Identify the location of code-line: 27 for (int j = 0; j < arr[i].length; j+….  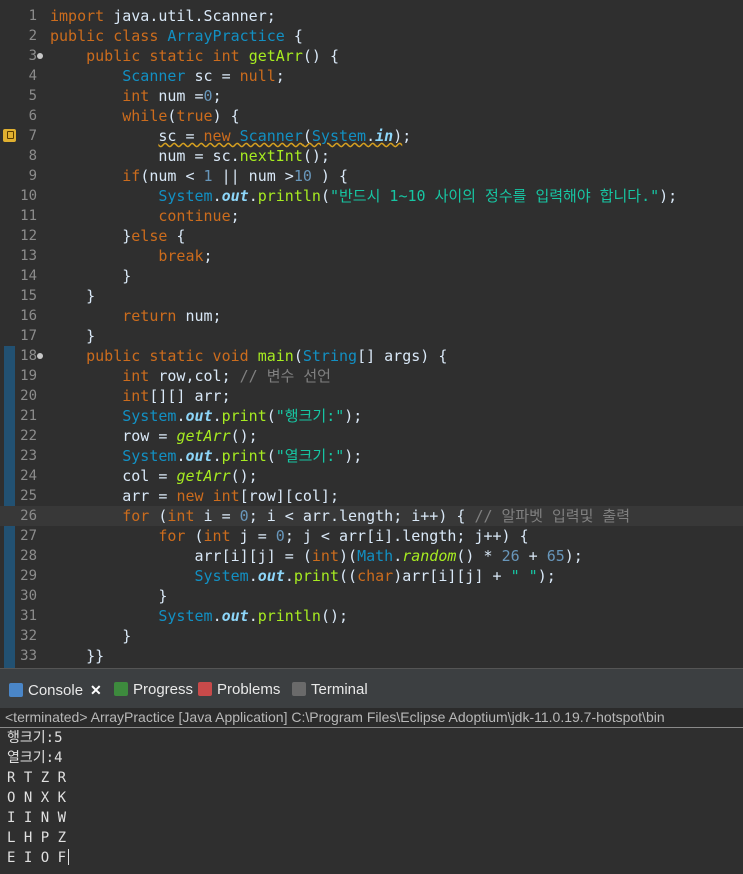
(371, 536).